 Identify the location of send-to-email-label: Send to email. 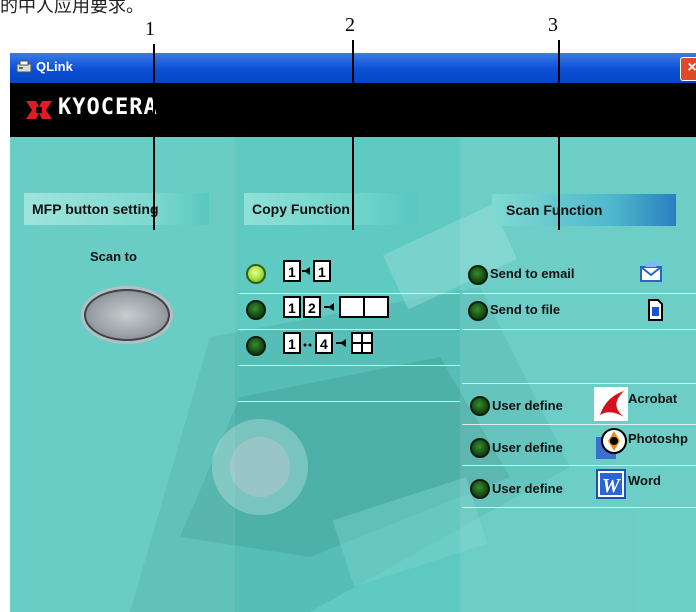
(532, 273).